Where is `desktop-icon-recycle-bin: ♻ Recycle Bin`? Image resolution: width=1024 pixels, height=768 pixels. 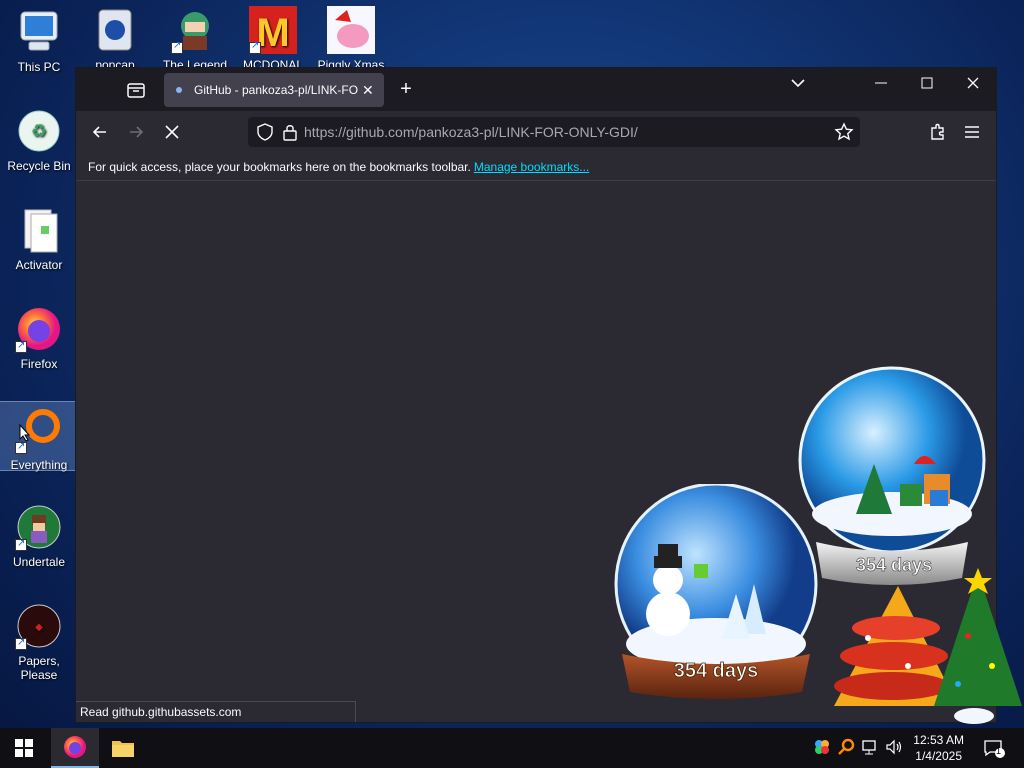 desktop-icon-recycle-bin: ♻ Recycle Bin is located at coordinates (39, 141).